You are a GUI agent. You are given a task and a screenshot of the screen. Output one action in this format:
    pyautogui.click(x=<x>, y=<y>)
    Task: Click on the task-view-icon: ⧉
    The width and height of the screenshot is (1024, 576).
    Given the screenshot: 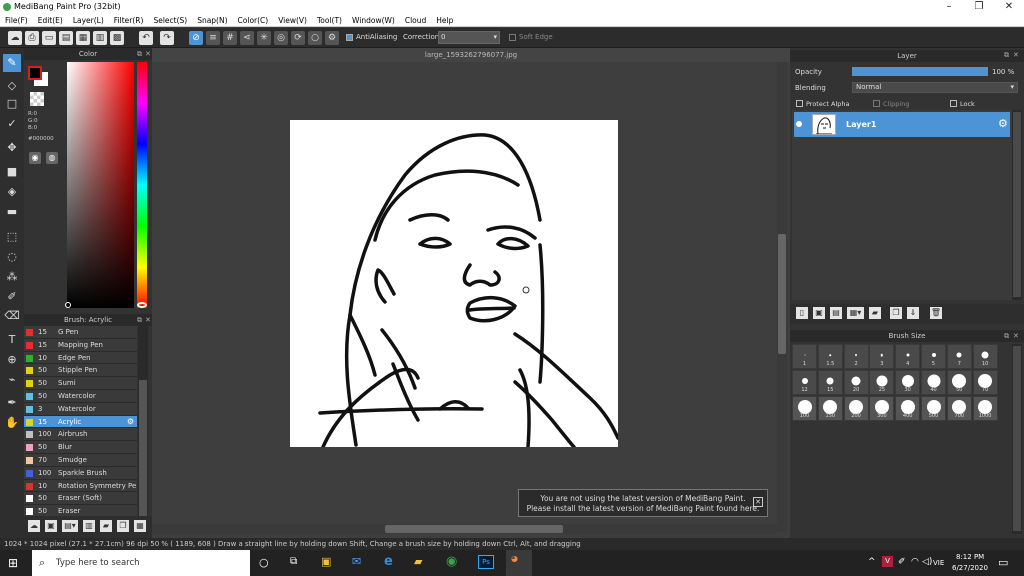 What is the action you would take?
    pyautogui.click(x=293, y=561)
    